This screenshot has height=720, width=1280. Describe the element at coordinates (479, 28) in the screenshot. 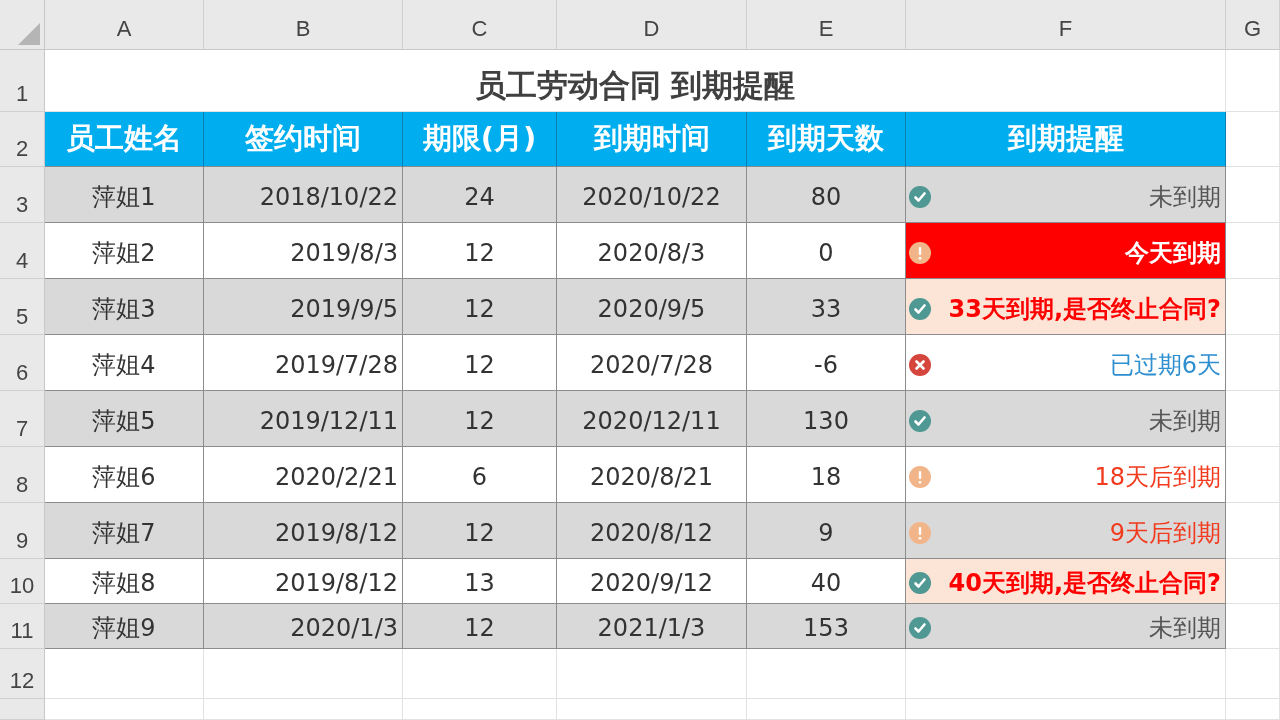

I see `column-header: C` at that location.